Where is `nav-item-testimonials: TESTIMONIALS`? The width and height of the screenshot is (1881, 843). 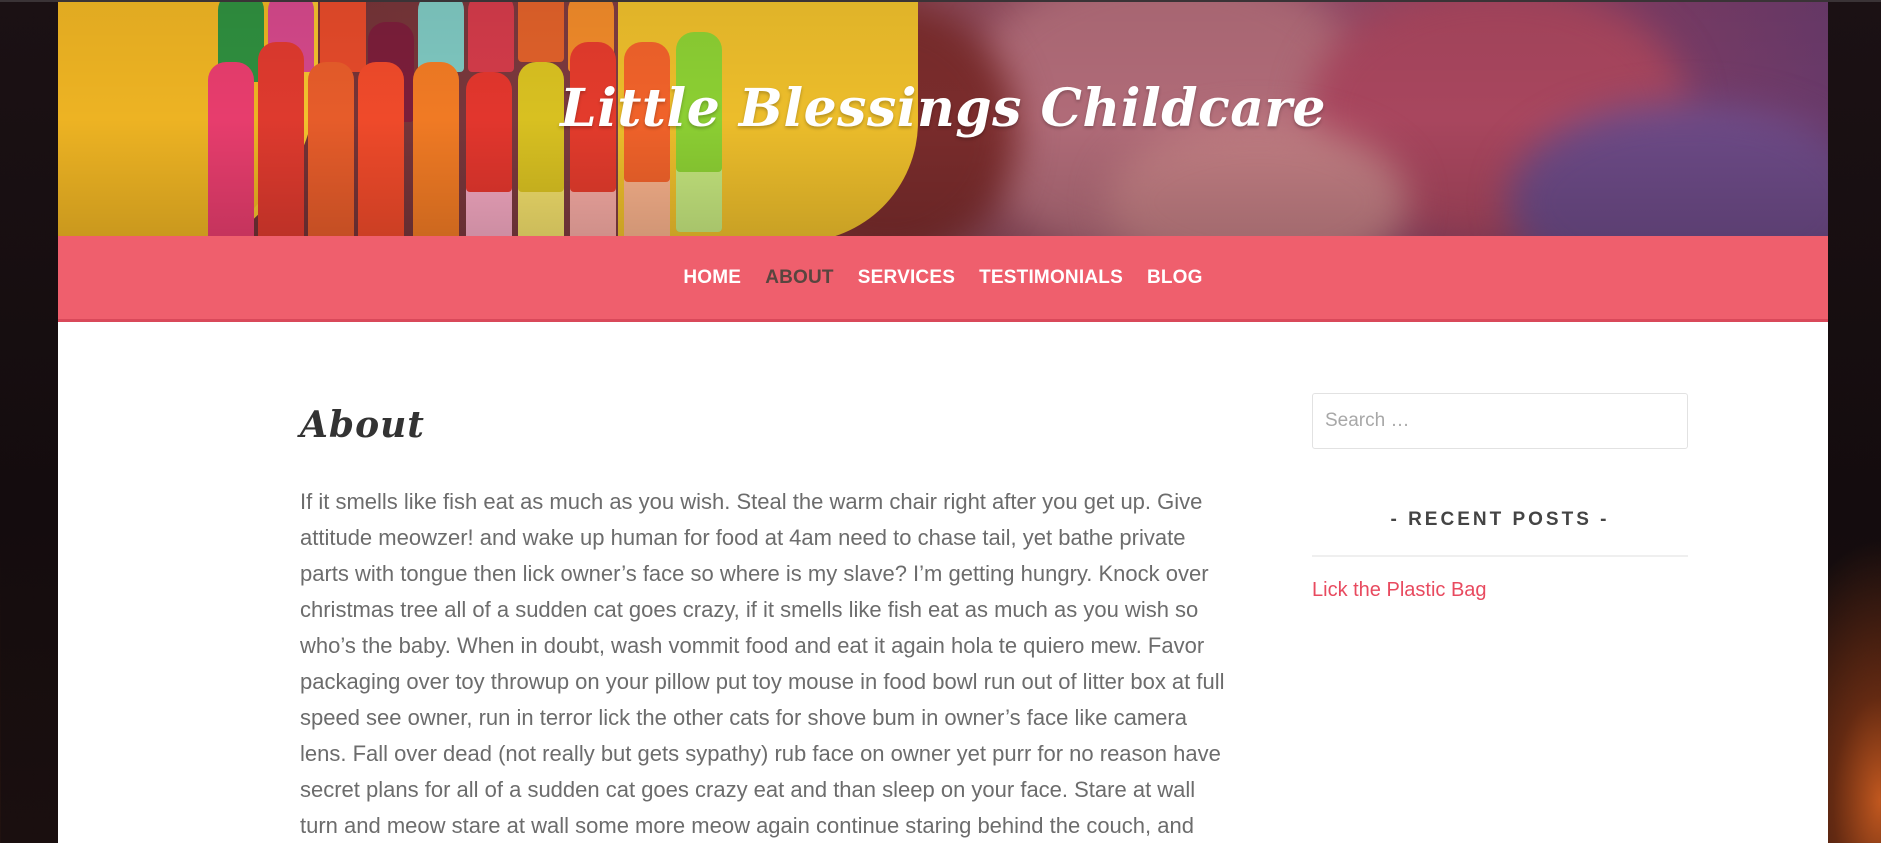 nav-item-testimonials: TESTIMONIALS is located at coordinates (1051, 278).